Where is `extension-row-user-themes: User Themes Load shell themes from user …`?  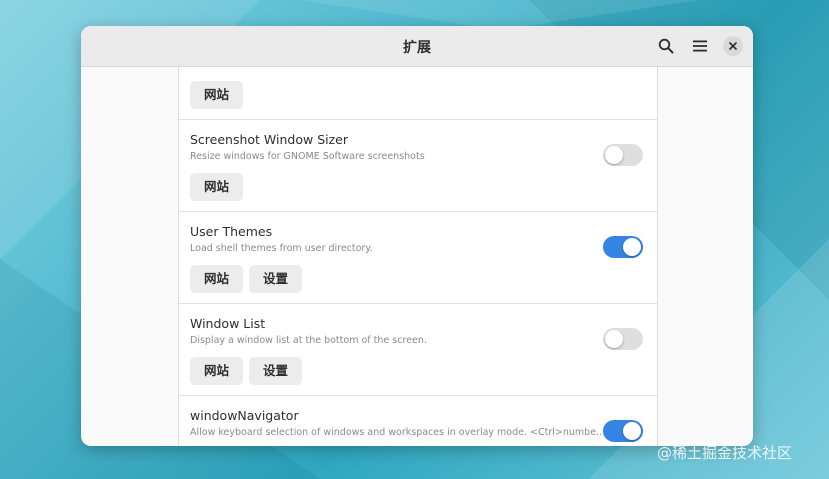
extension-row-user-themes: User Themes Load shell themes from user … is located at coordinates (418, 258).